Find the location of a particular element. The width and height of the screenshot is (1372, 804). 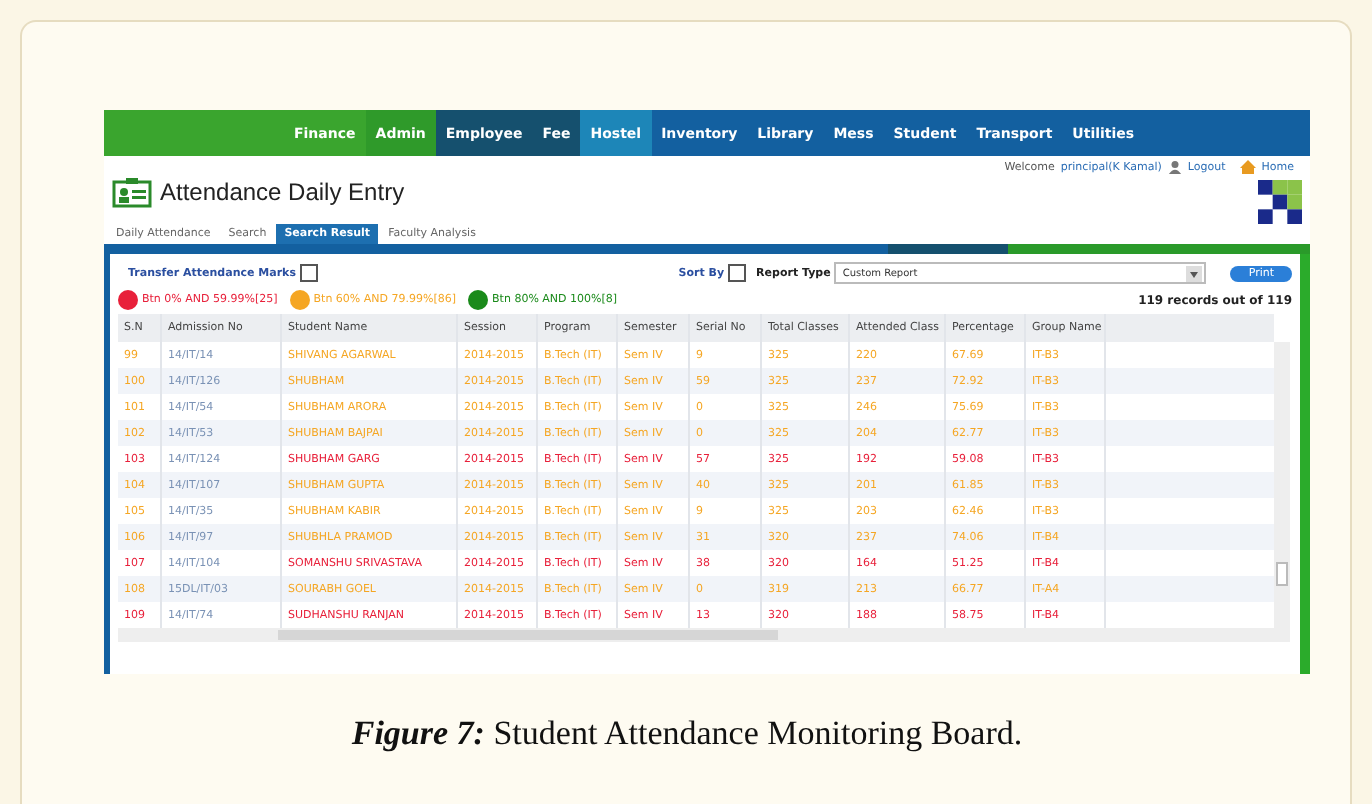

id-card-icon is located at coordinates (132, 192).